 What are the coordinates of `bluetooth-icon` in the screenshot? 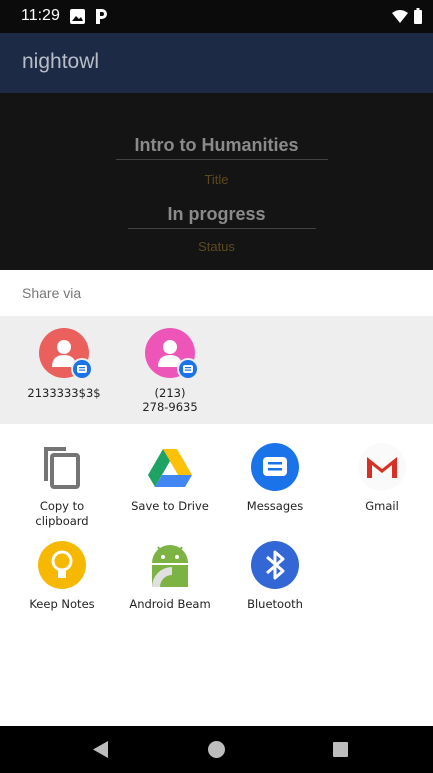 It's located at (275, 565).